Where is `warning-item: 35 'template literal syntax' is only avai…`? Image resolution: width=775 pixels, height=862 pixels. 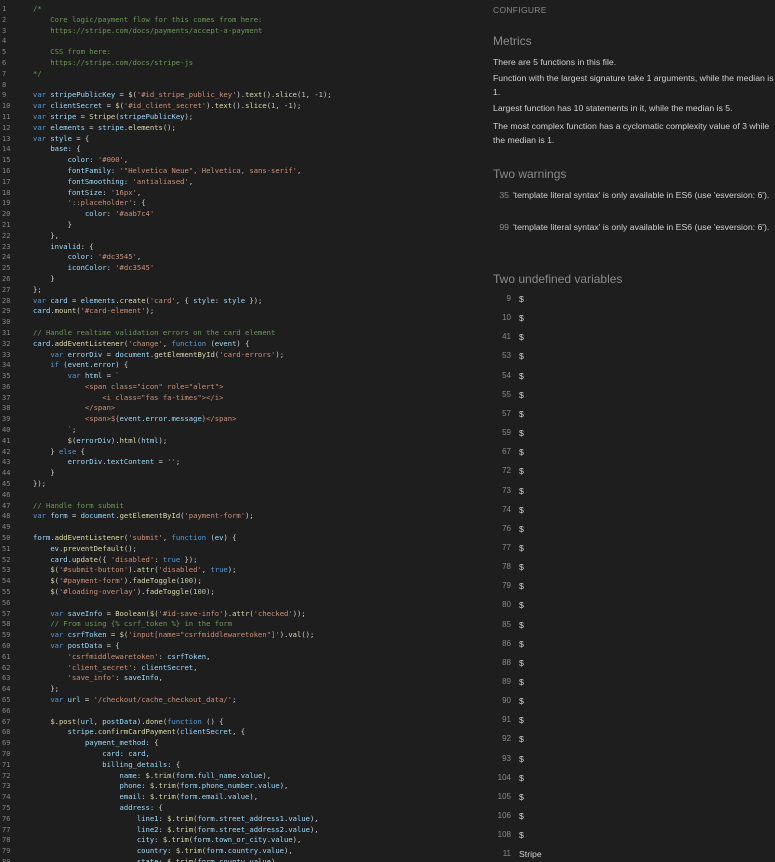 warning-item: 35 'template literal syntax' is only avai… is located at coordinates (634, 203).